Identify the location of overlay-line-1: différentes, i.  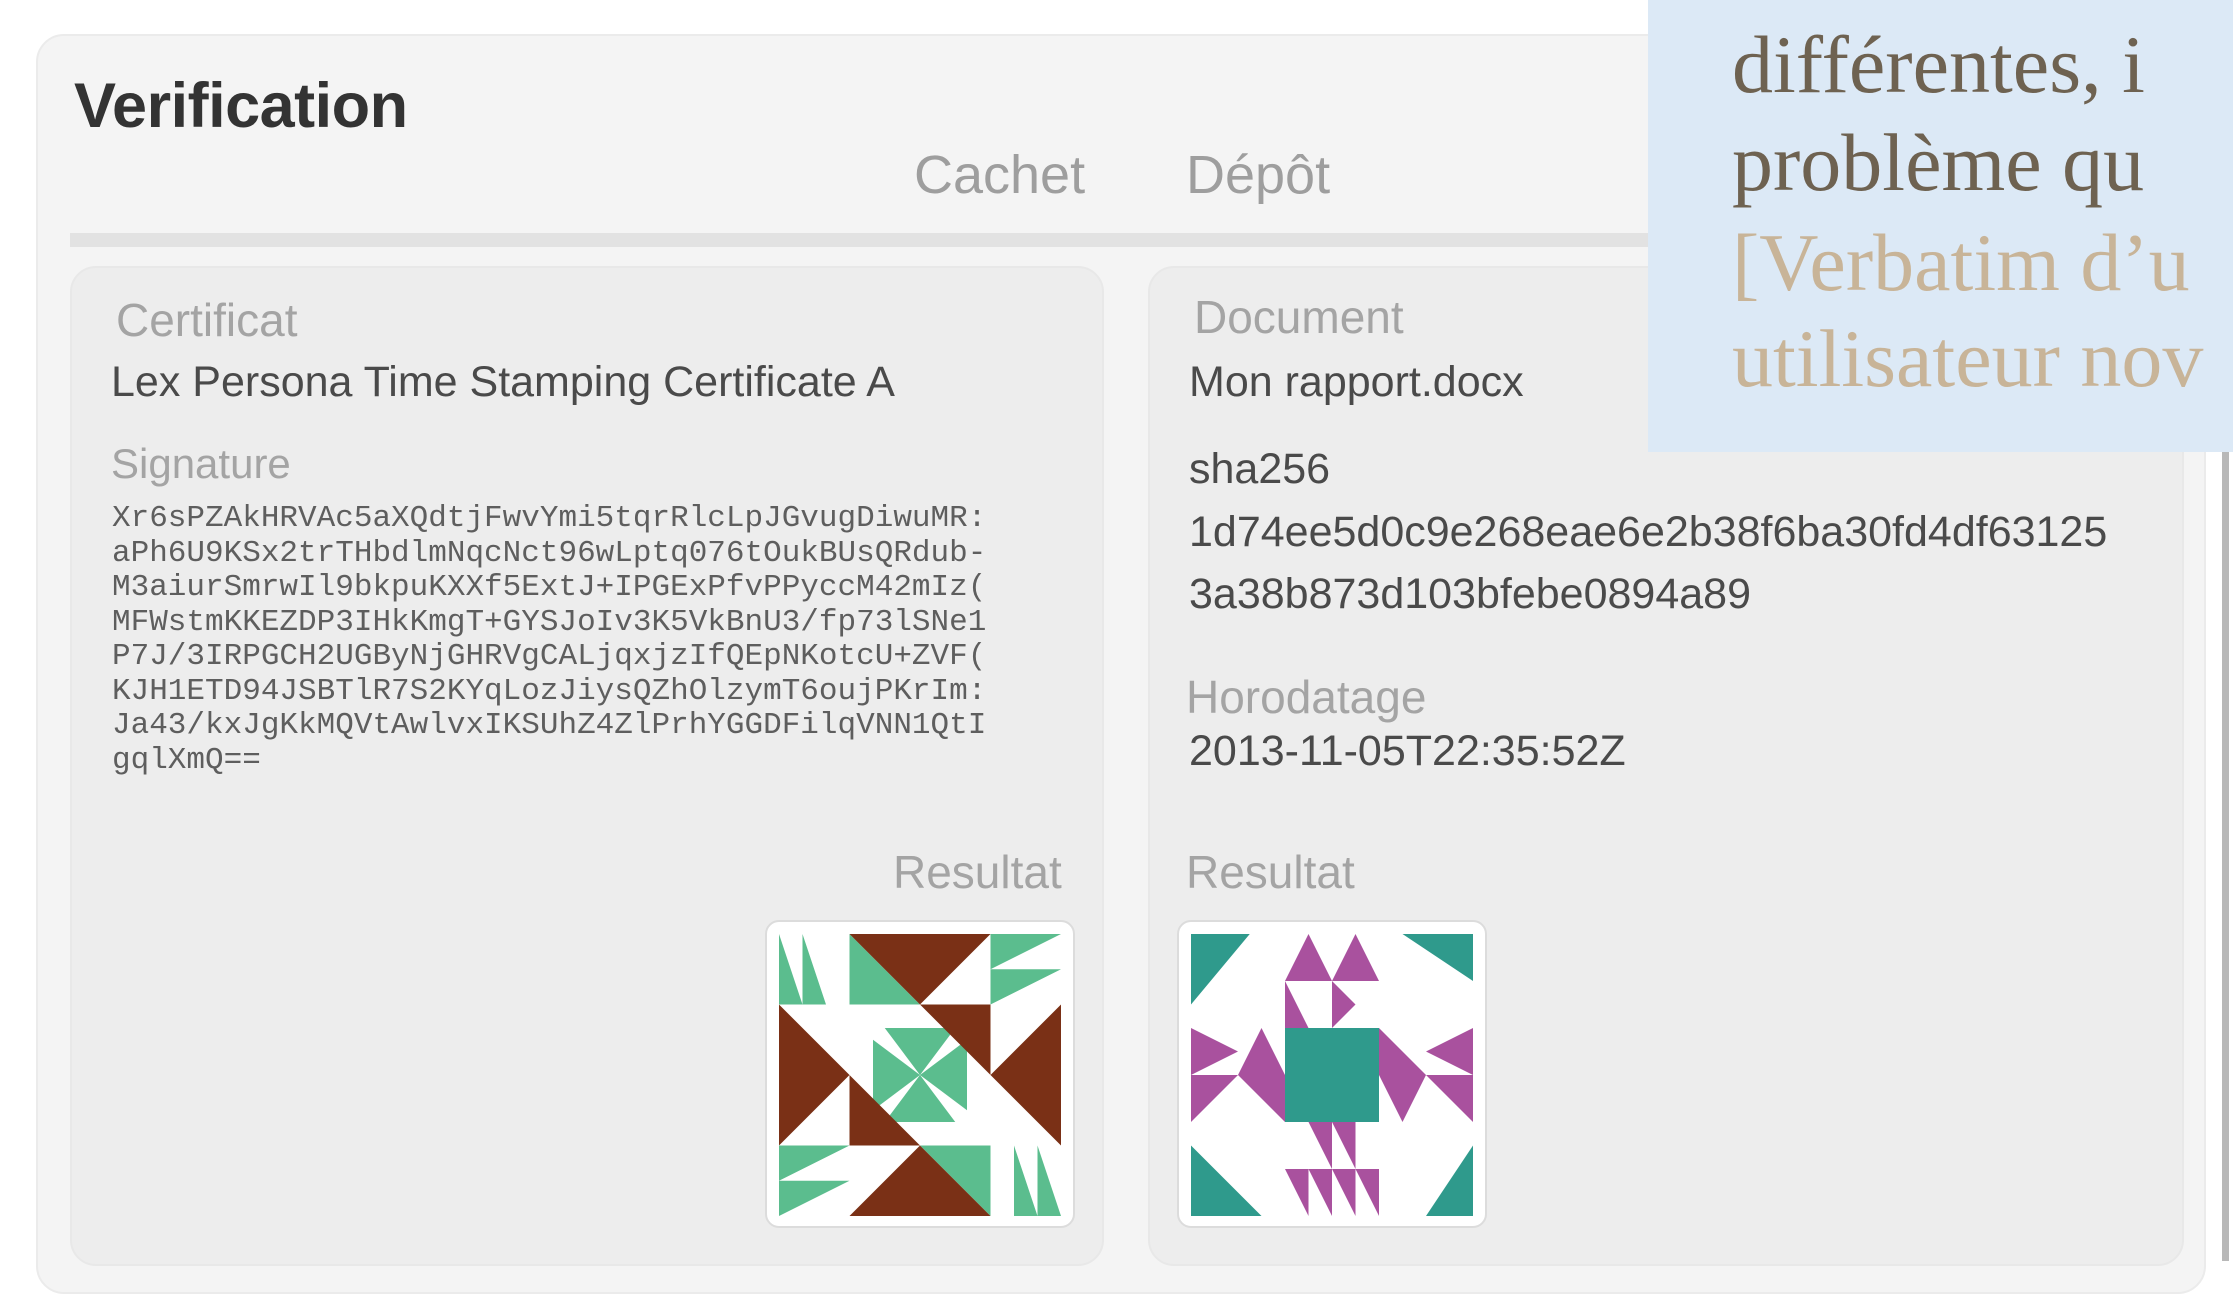
(1938, 64).